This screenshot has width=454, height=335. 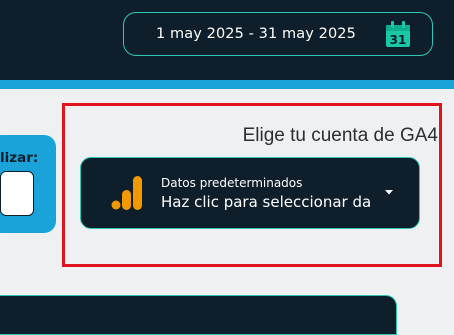 I want to click on select-value: Haz clic para seleccionar da, so click(x=266, y=202).